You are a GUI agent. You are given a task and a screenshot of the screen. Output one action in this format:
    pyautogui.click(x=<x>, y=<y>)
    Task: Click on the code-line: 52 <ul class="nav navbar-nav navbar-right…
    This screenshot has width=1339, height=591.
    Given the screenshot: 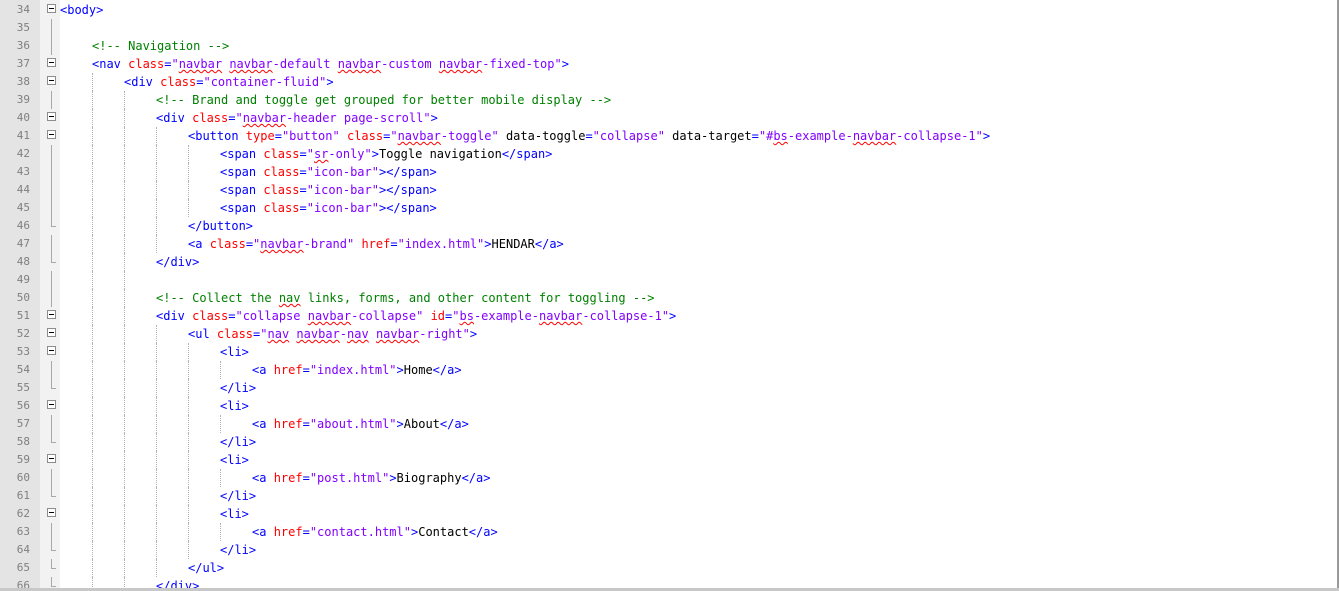 What is the action you would take?
    pyautogui.click(x=669, y=334)
    